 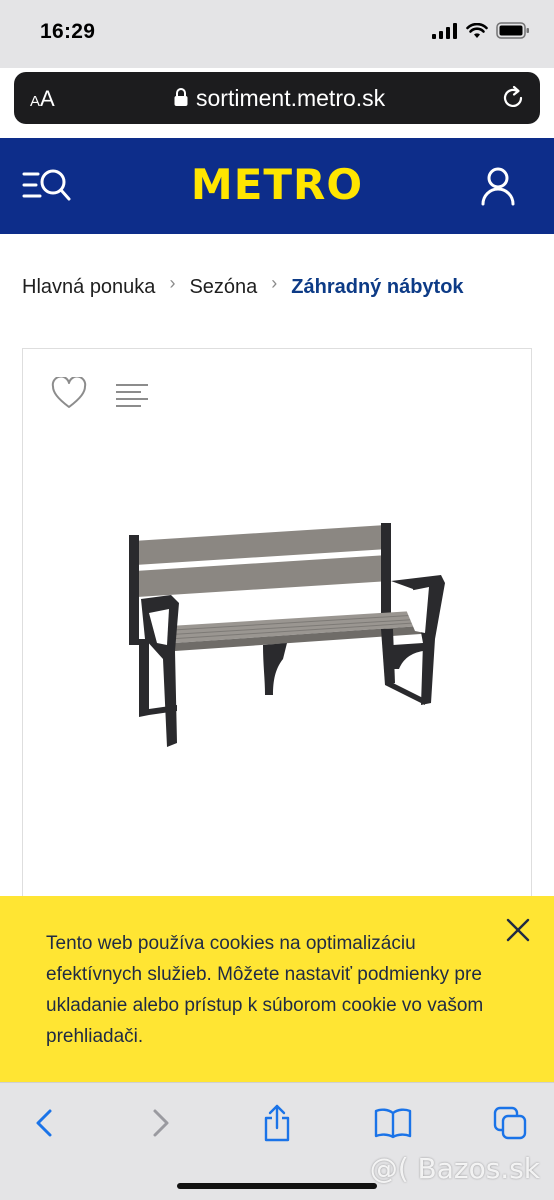 I want to click on forward-icon, so click(x=161, y=1123).